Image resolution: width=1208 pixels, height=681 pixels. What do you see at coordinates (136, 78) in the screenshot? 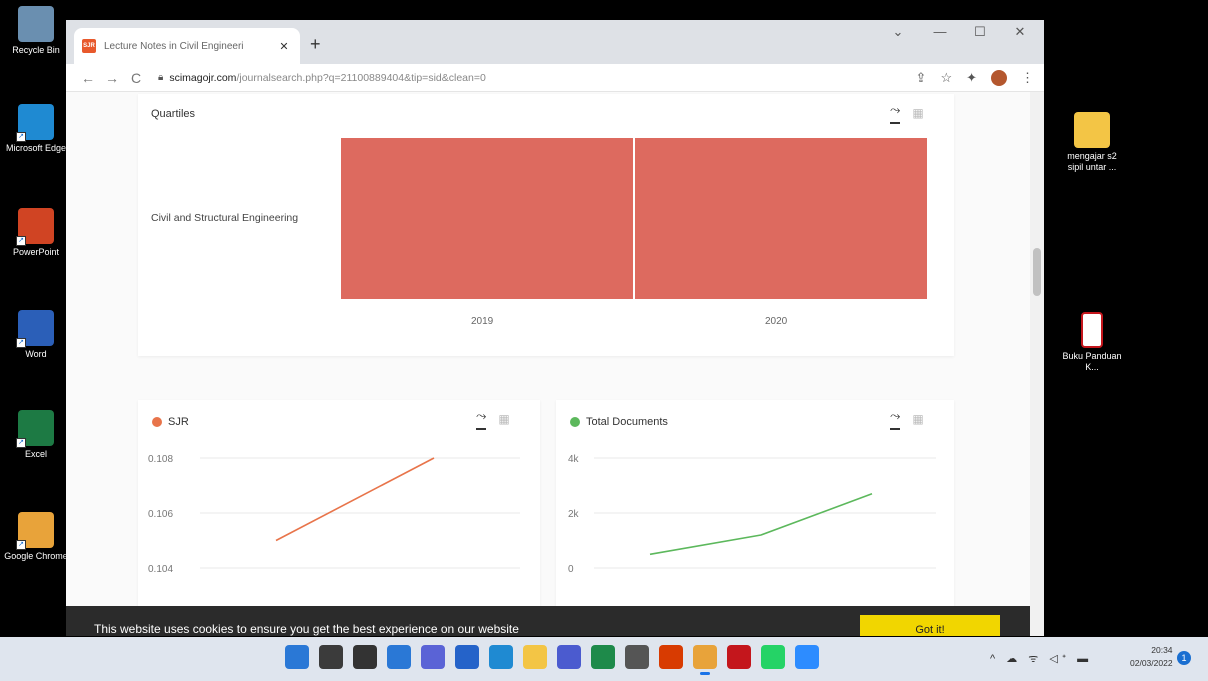
I see `reload-button: C` at bounding box center [136, 78].